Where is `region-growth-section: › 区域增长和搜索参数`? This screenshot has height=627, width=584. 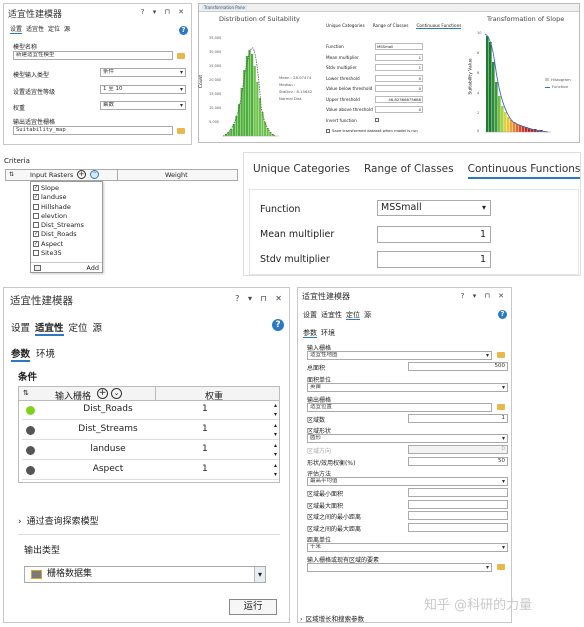
region-growth-section: › 区域增长和搜索参数 is located at coordinates (332, 618).